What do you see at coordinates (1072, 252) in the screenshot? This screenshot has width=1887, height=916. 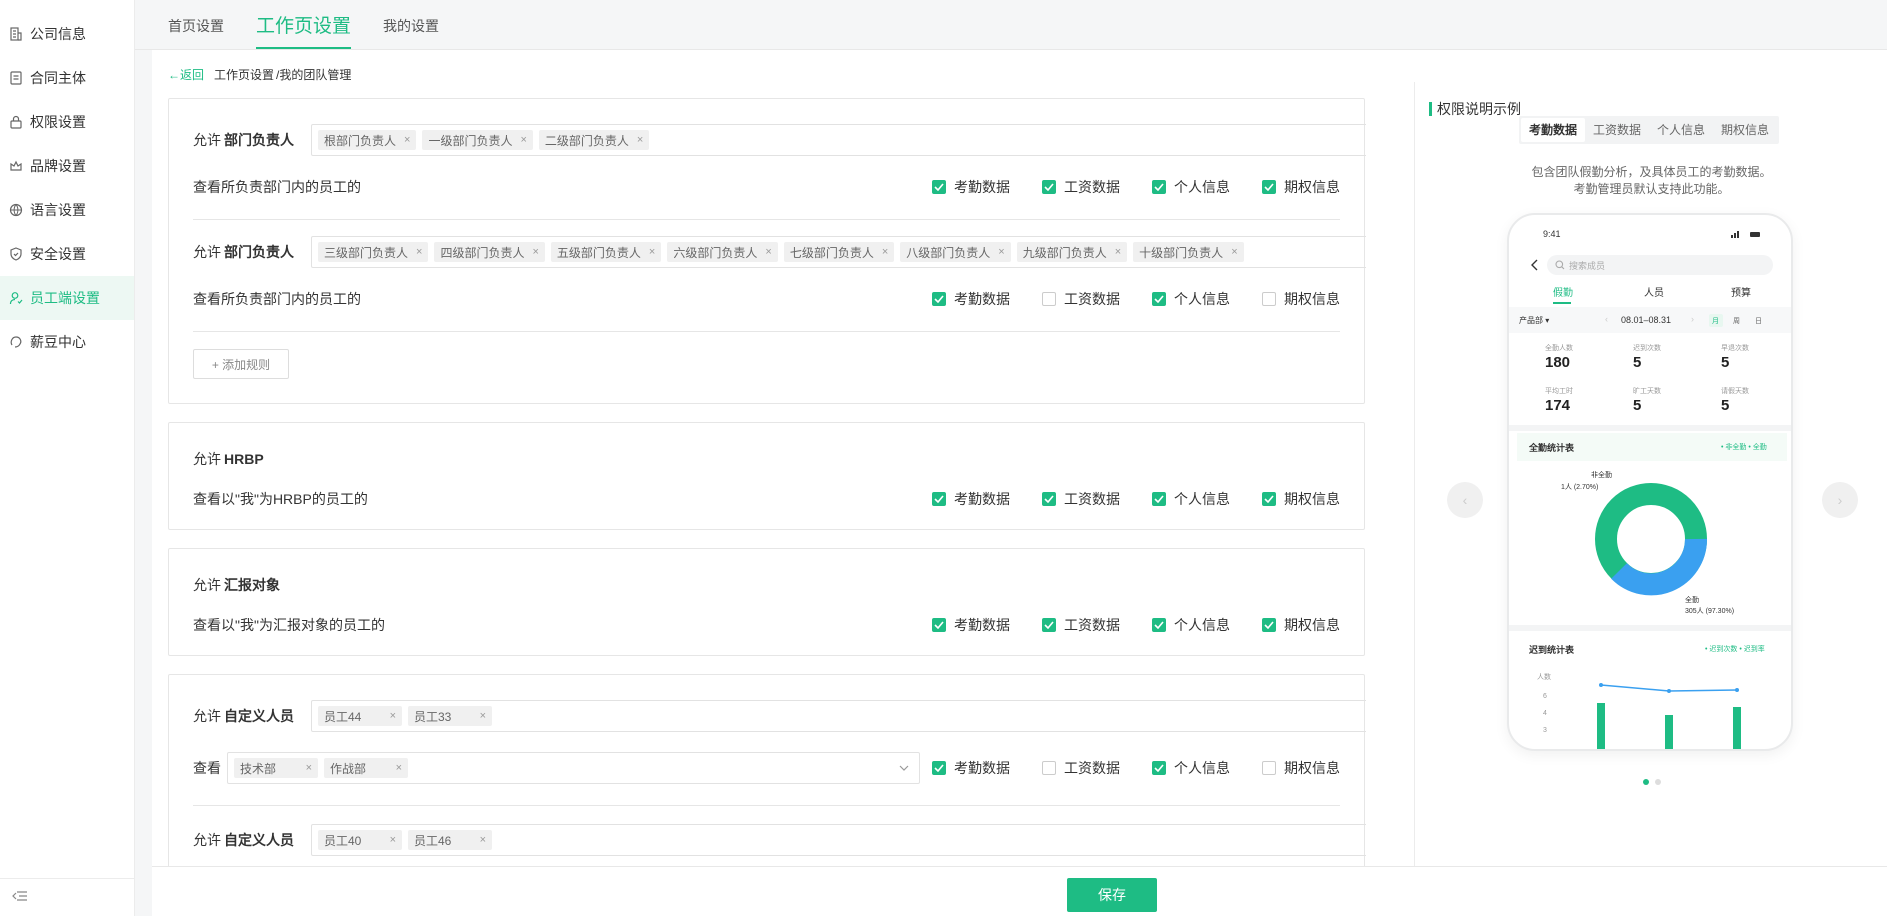 I see `role-chip: 九级部门负责人 ×` at bounding box center [1072, 252].